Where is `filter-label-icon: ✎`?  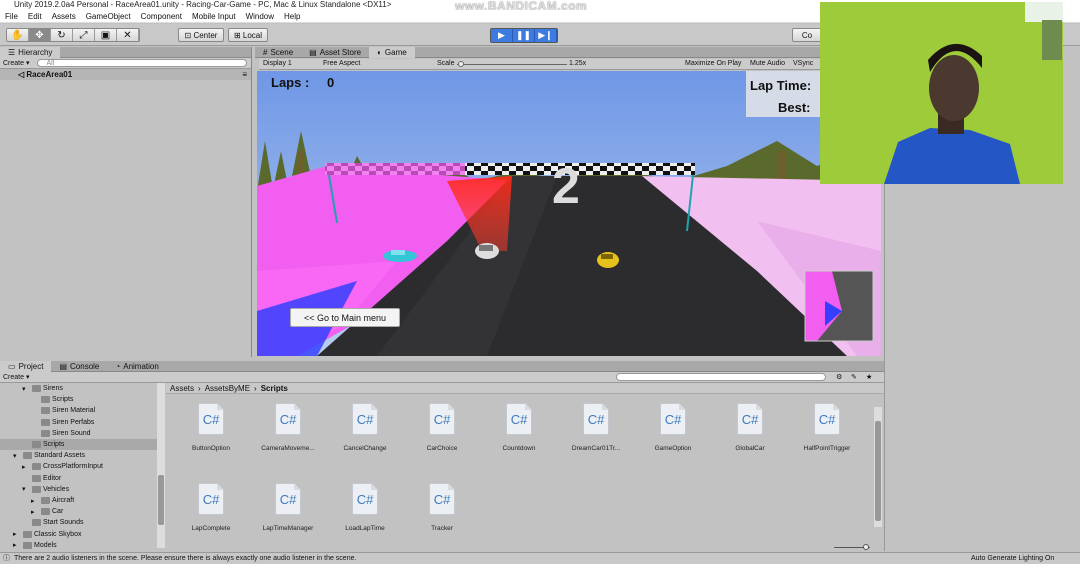
filter-label-icon: ✎ is located at coordinates (854, 377).